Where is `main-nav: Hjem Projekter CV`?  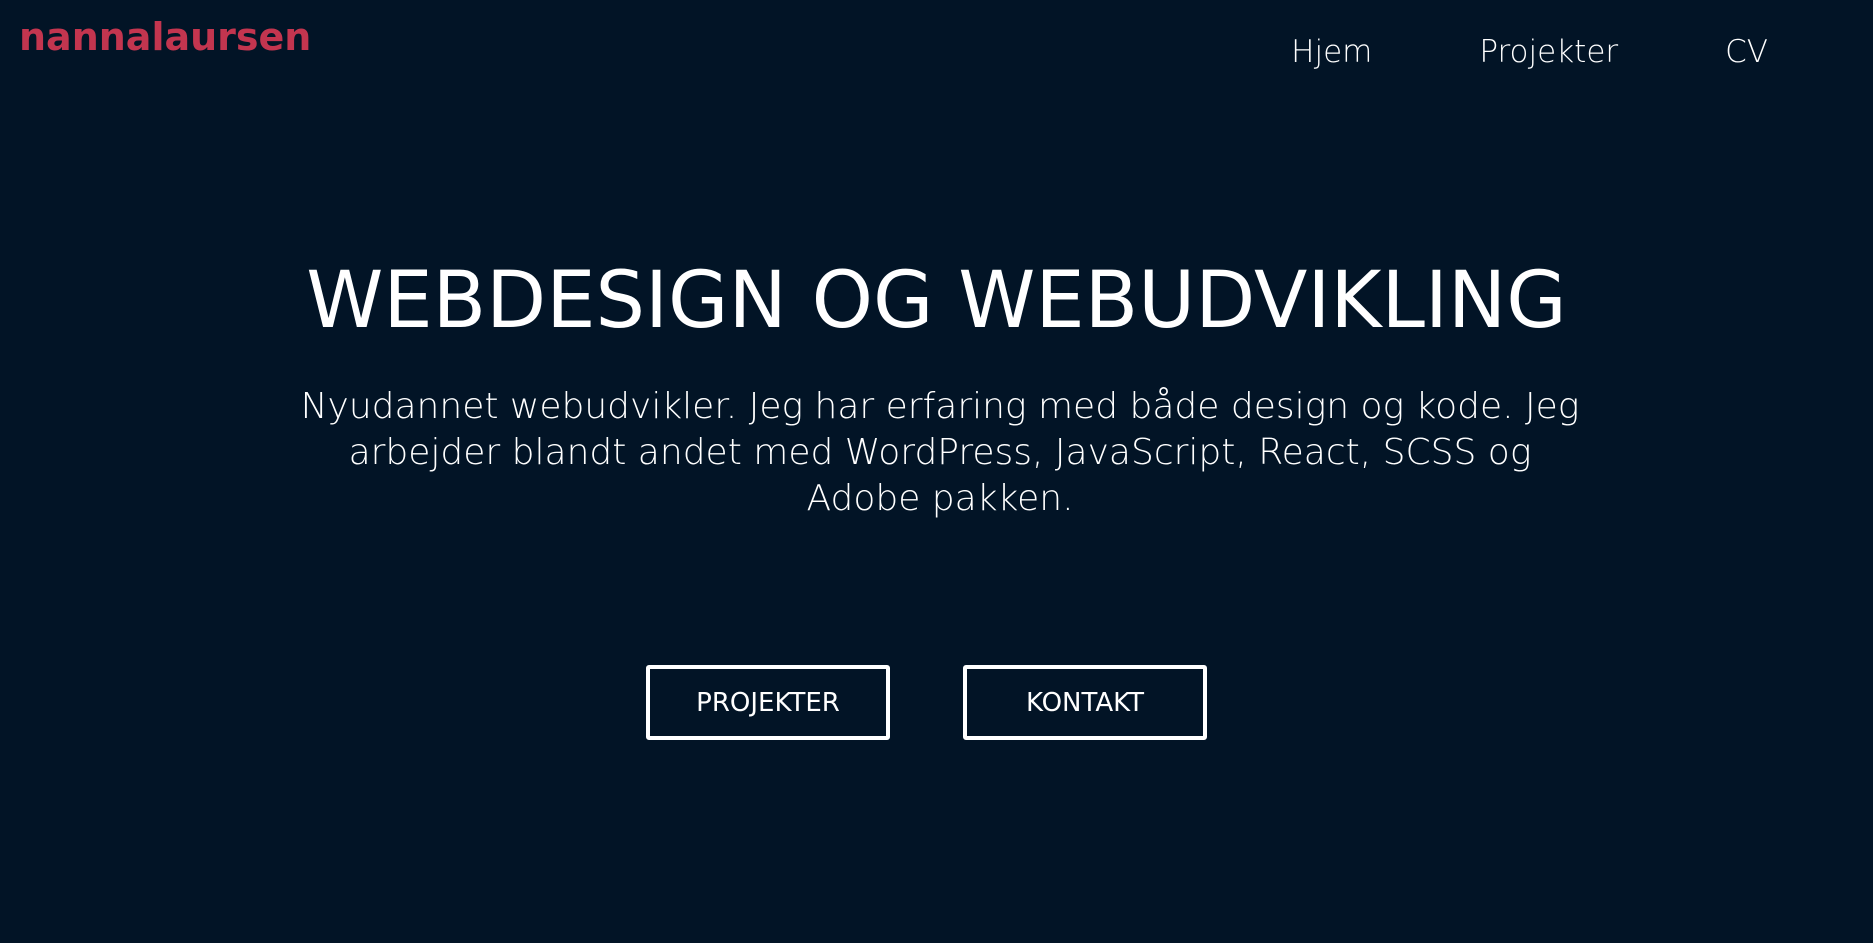
main-nav: Hjem Projekter CV is located at coordinates (1529, 52).